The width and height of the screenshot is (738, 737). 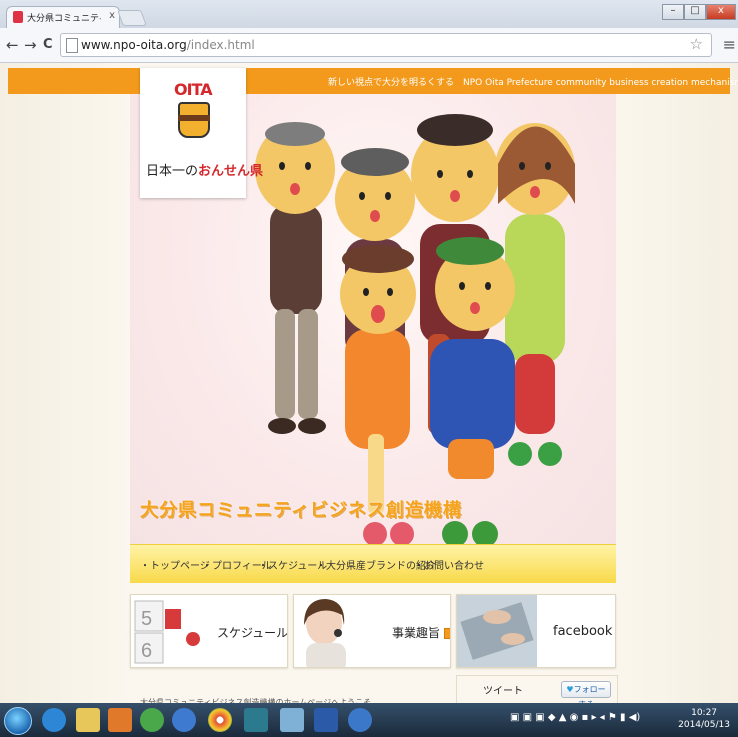 I want to click on facebook-card: facebook, so click(x=536, y=631).